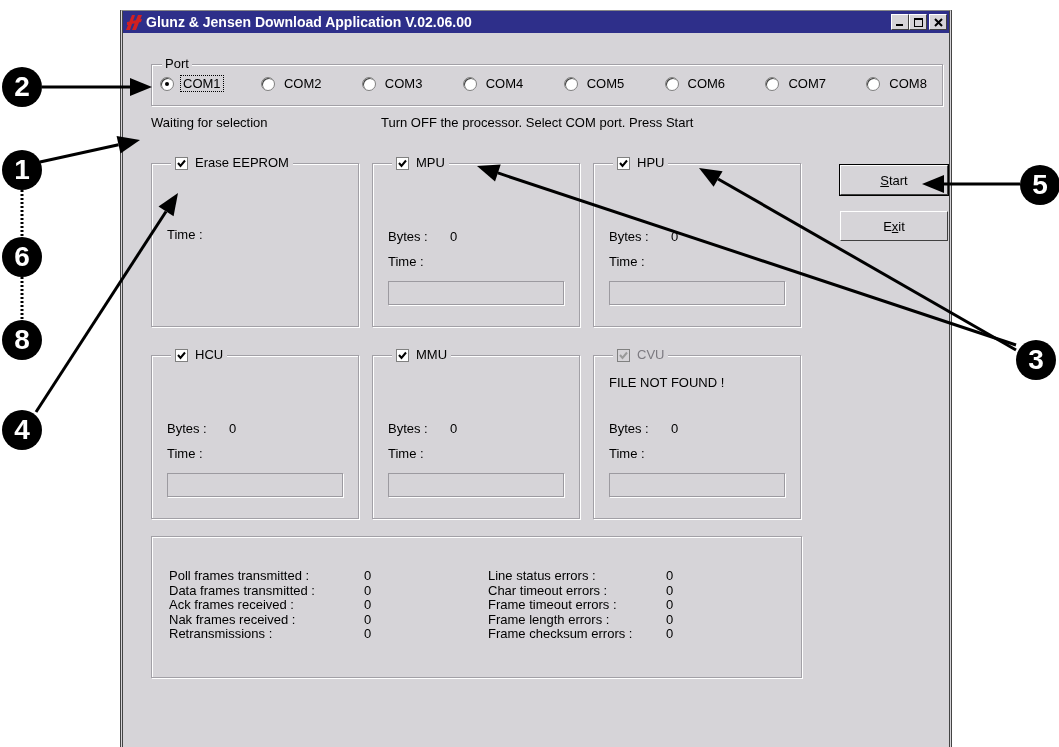  I want to click on radio-label: COM4, so click(504, 83).